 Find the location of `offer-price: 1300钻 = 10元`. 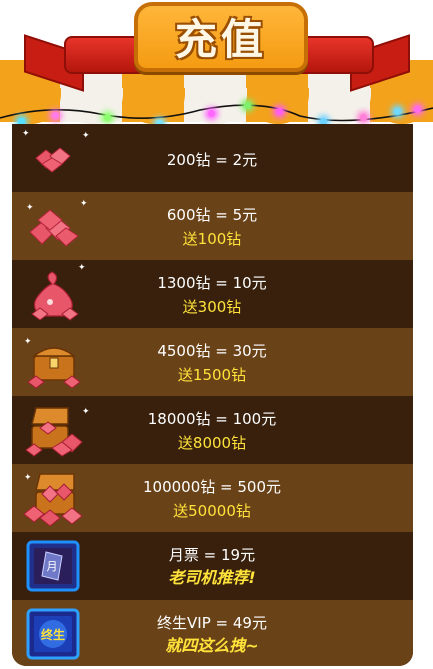

offer-price: 1300钻 = 10元 is located at coordinates (212, 283).